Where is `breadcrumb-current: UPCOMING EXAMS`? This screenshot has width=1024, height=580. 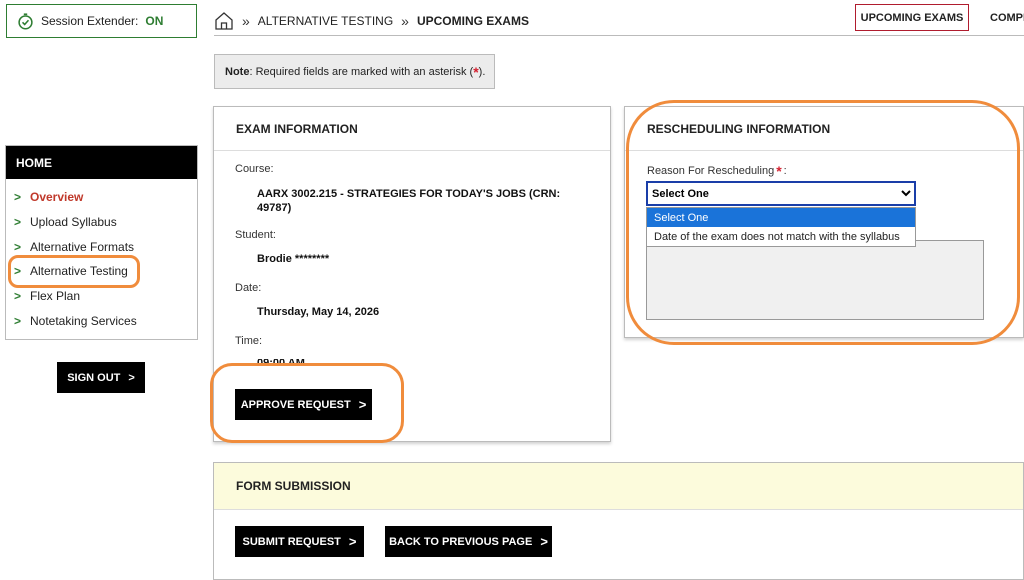 breadcrumb-current: UPCOMING EXAMS is located at coordinates (472, 21).